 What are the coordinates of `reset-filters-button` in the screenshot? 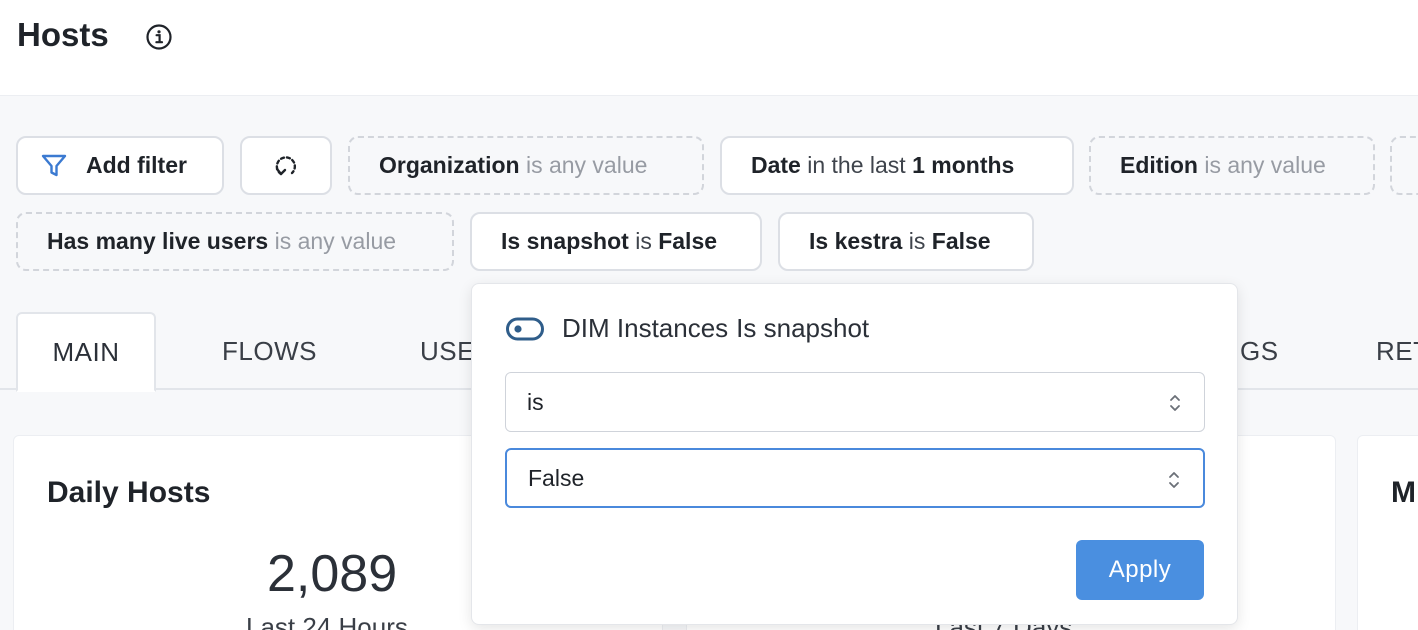 It's located at (286, 165).